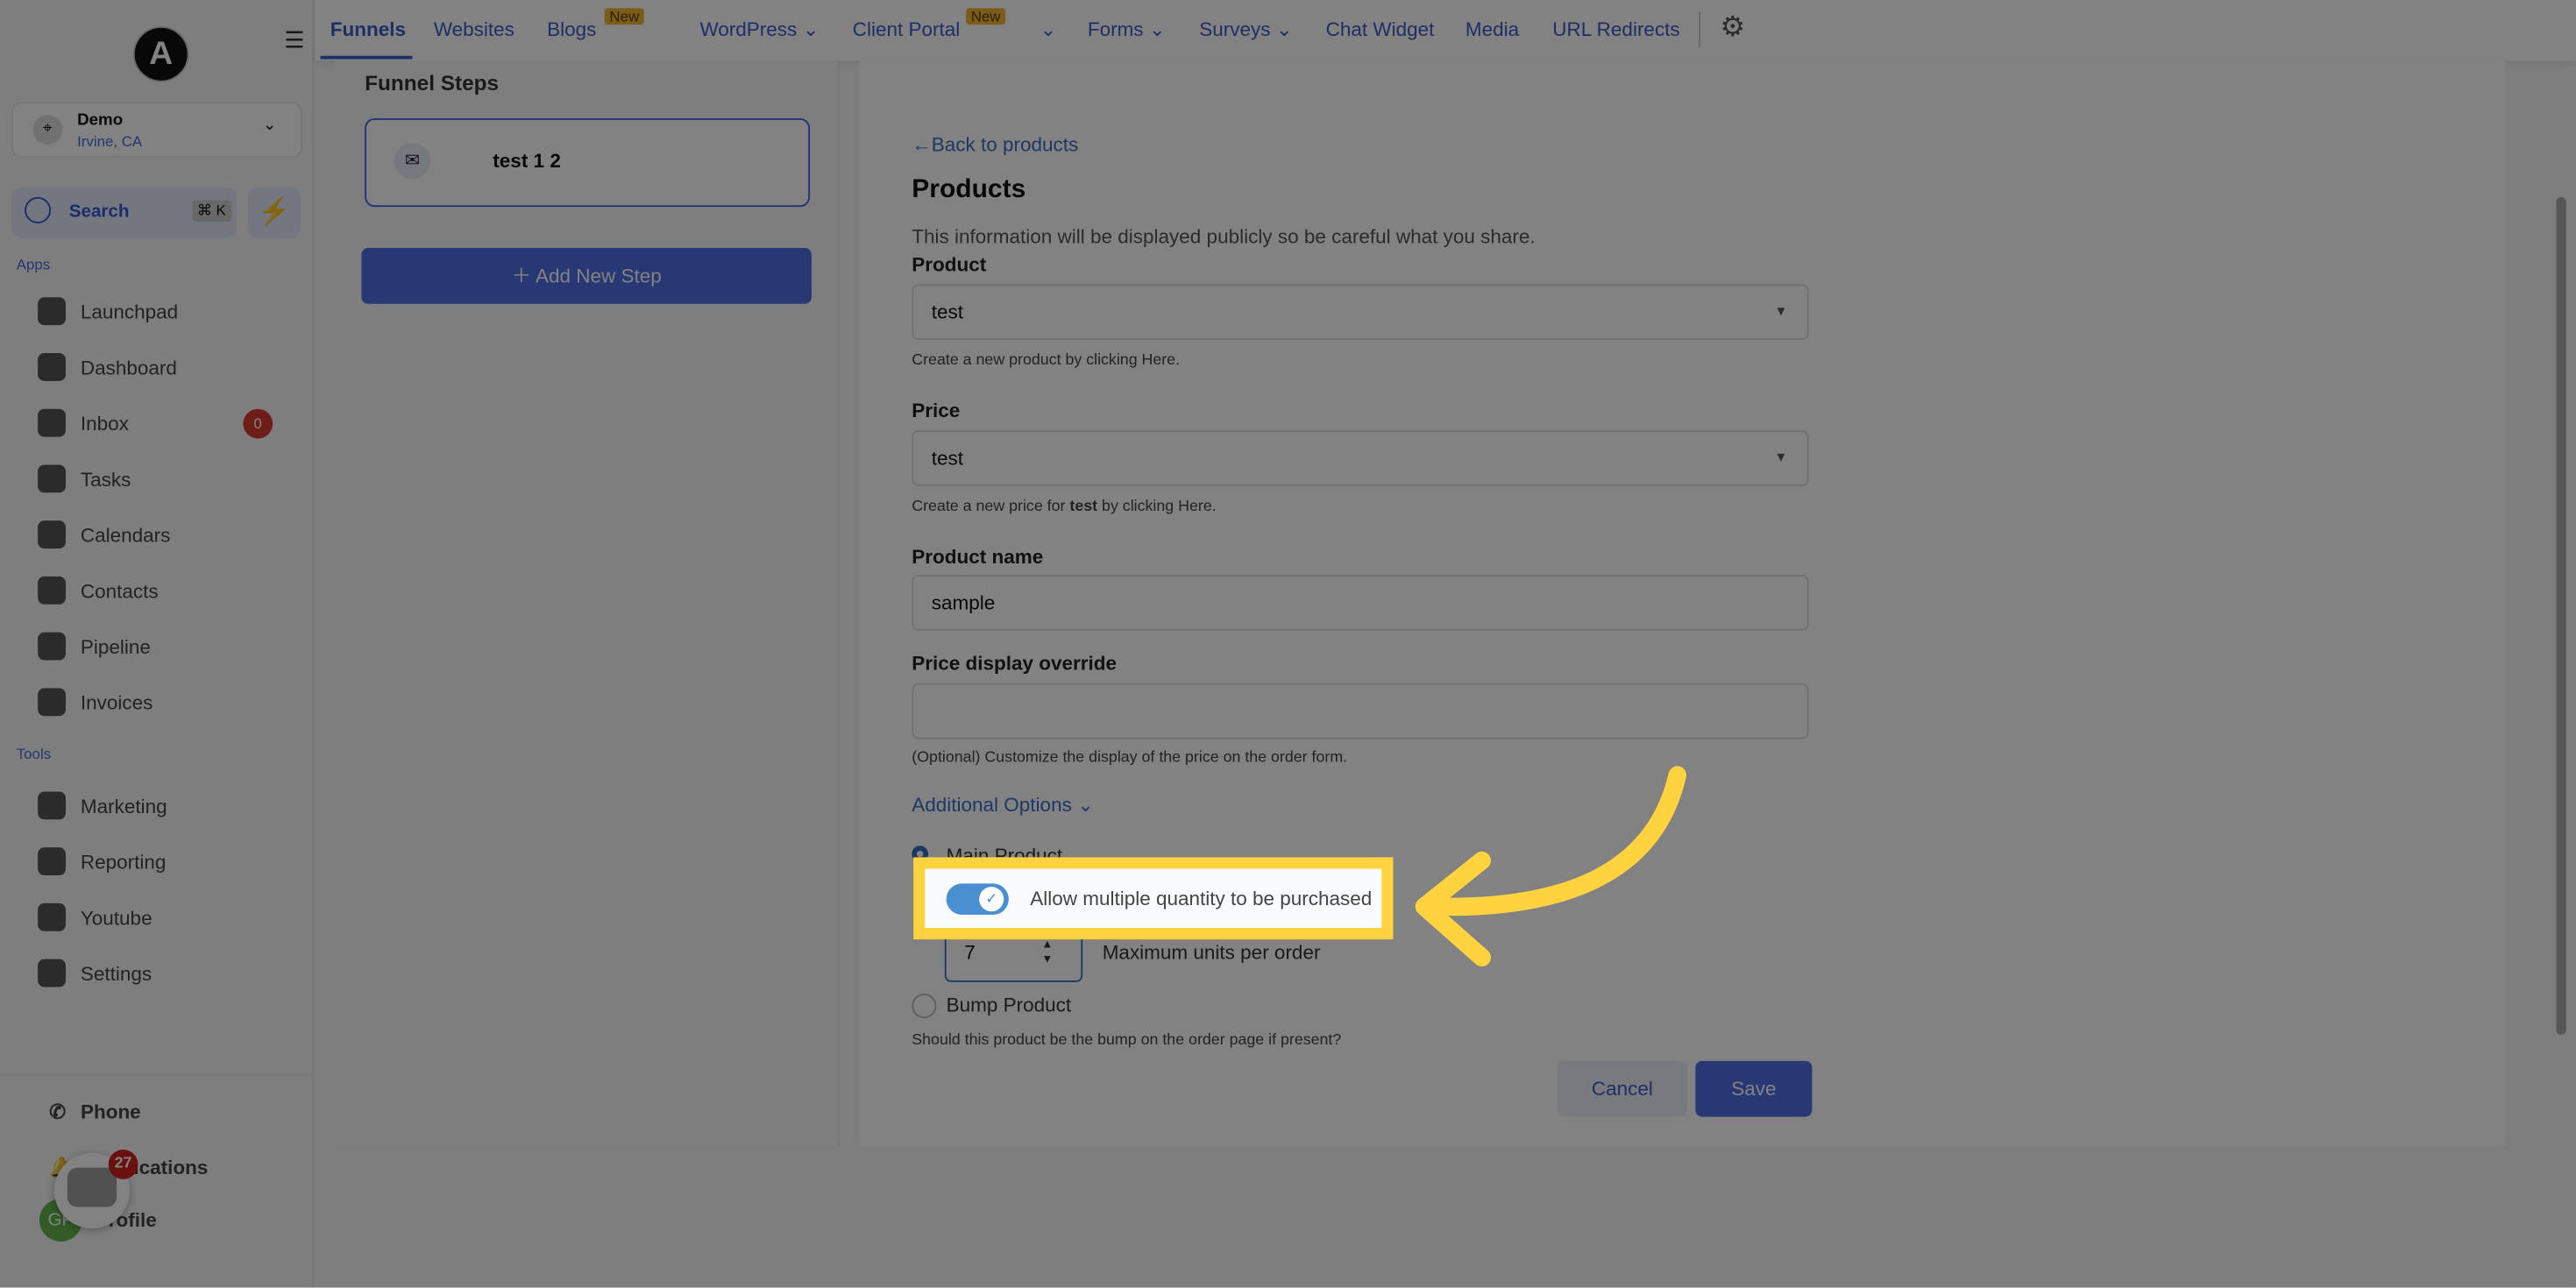  Describe the element at coordinates (991, 899) in the screenshot. I see `check-icon: ✓` at that location.